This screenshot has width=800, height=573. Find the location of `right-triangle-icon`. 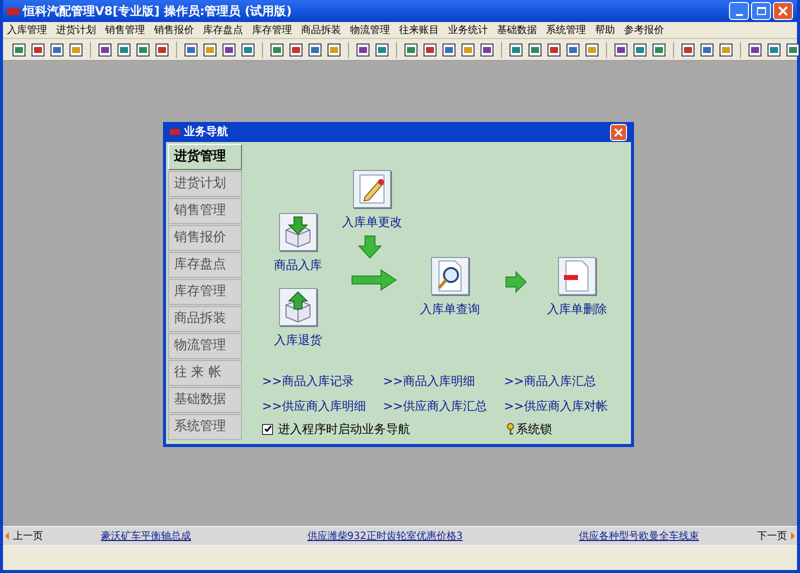

right-triangle-icon is located at coordinates (793, 536).